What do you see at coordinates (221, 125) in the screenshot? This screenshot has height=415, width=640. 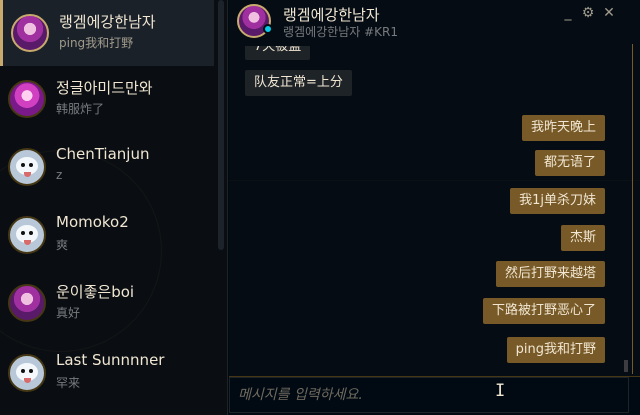 I see `sidebar-scrollbar` at bounding box center [221, 125].